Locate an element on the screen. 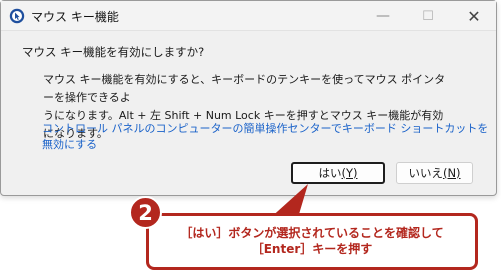  instruction-callout: ［はい］ボタンが選択されていることを確認して ［Enter］キーを押す is located at coordinates (312, 241).